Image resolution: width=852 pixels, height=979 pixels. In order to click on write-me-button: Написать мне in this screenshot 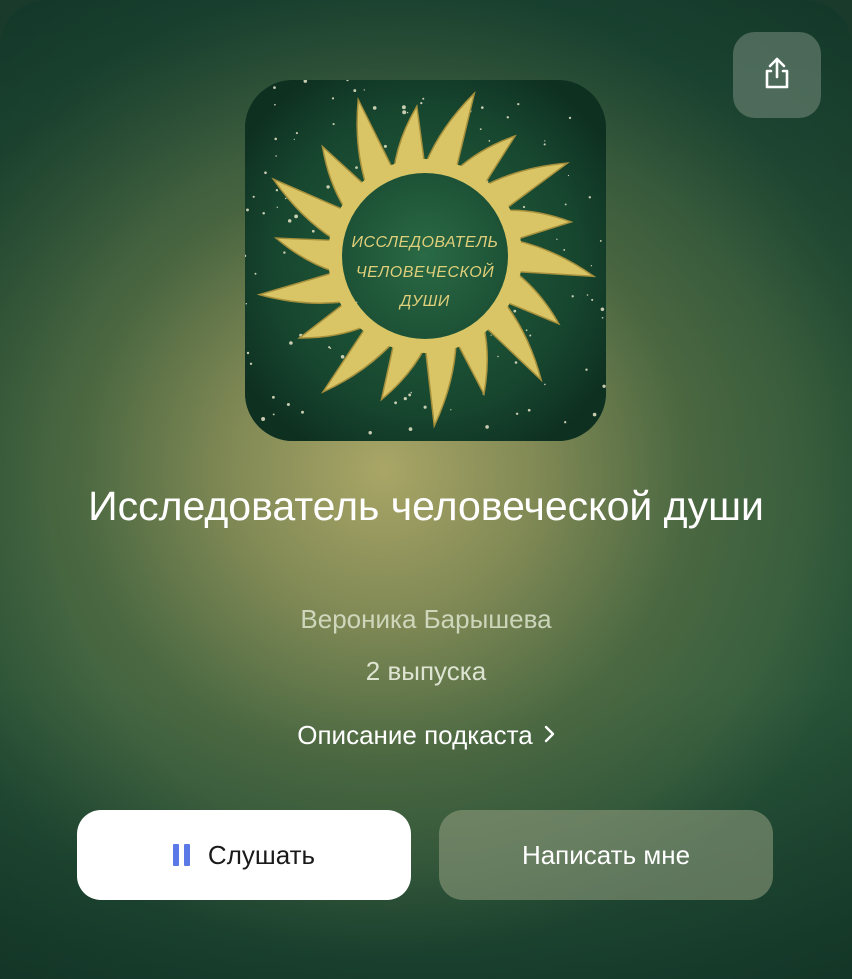, I will do `click(606, 855)`.